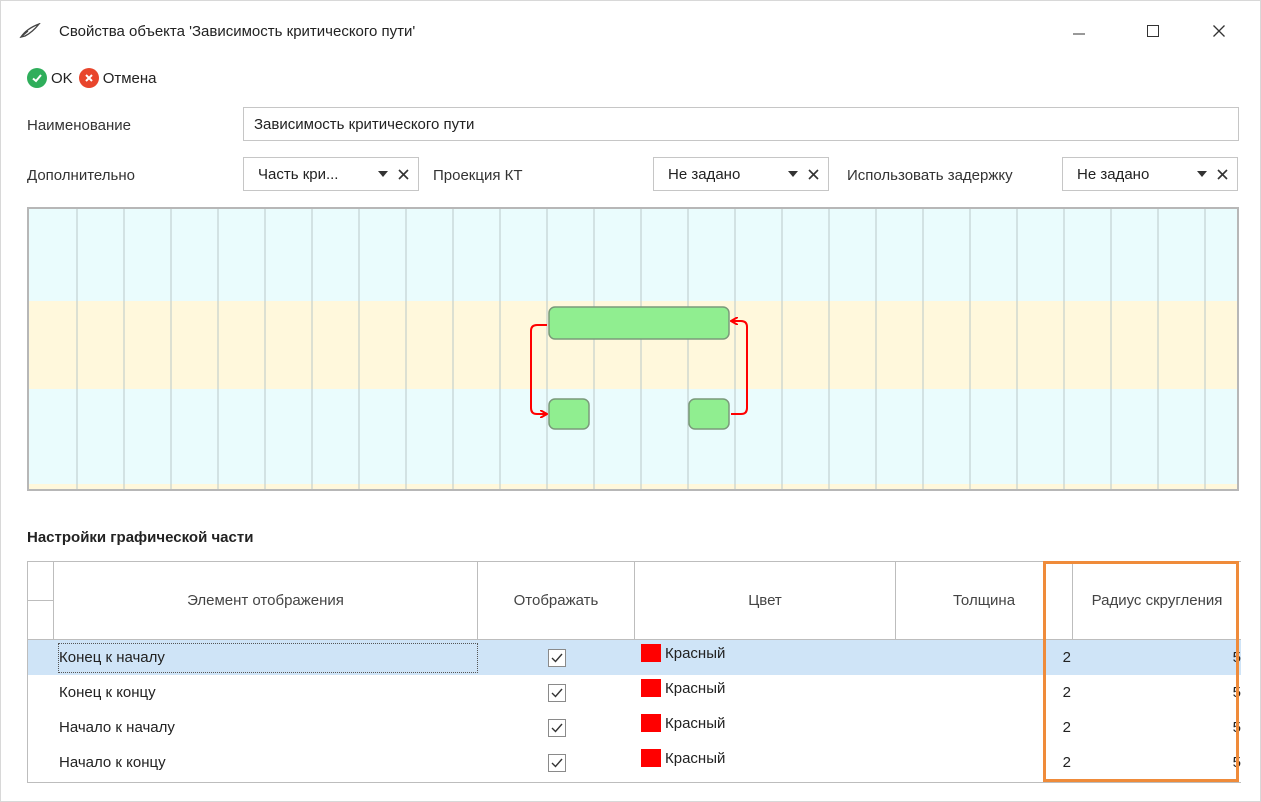  Describe the element at coordinates (112, 657) in the screenshot. I see `element-cell: Конец к началу` at that location.